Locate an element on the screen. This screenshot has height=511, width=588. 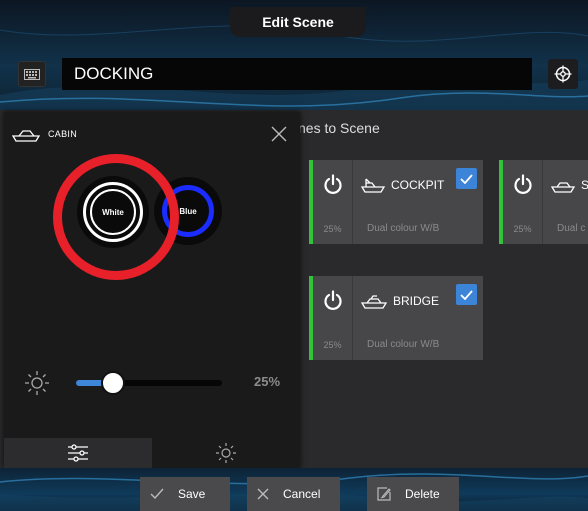
brightness-slider-thumb is located at coordinates (112, 383).